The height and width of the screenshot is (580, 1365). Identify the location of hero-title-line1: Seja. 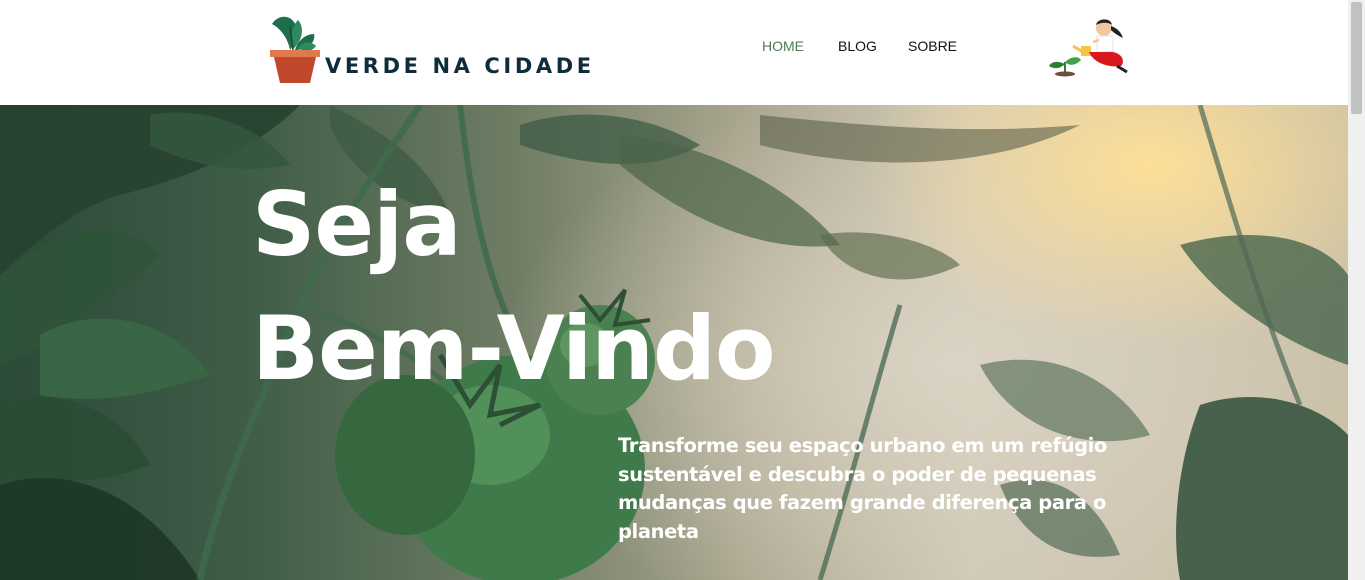
(357, 224).